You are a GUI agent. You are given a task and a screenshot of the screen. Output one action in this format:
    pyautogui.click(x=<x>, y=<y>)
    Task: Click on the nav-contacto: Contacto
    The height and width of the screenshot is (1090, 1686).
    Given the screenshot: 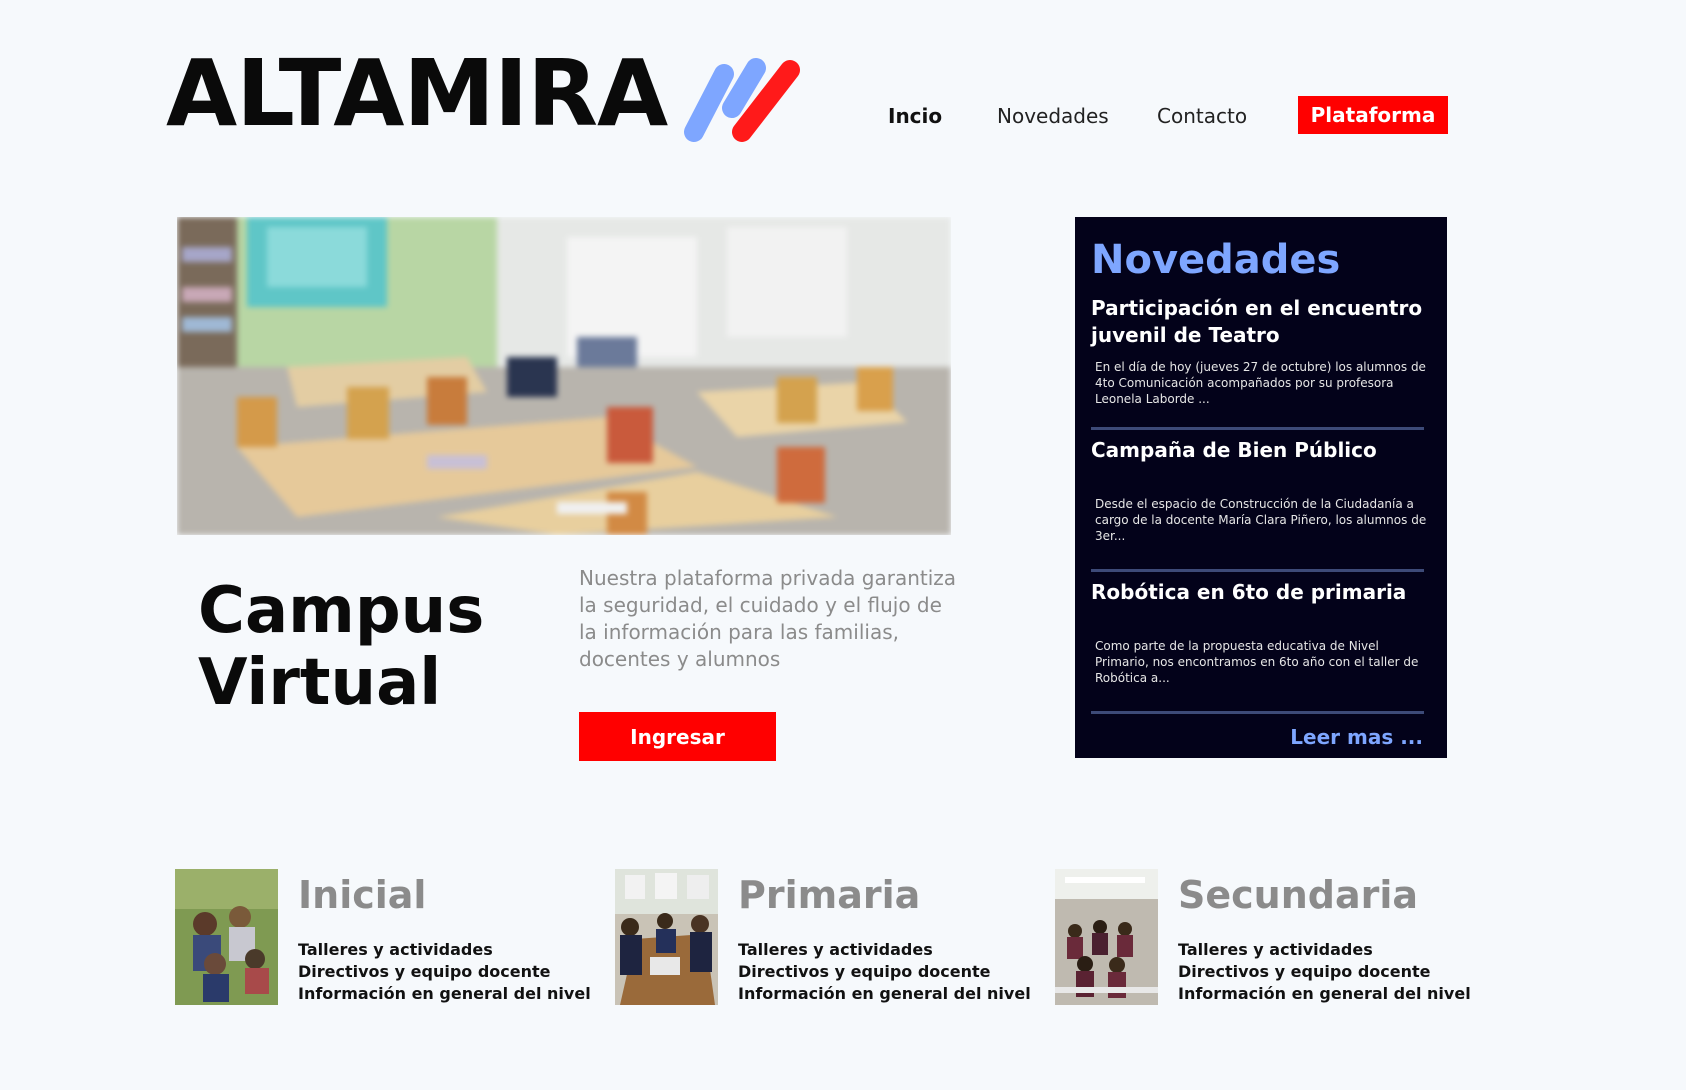 What is the action you would take?
    pyautogui.click(x=1202, y=116)
    